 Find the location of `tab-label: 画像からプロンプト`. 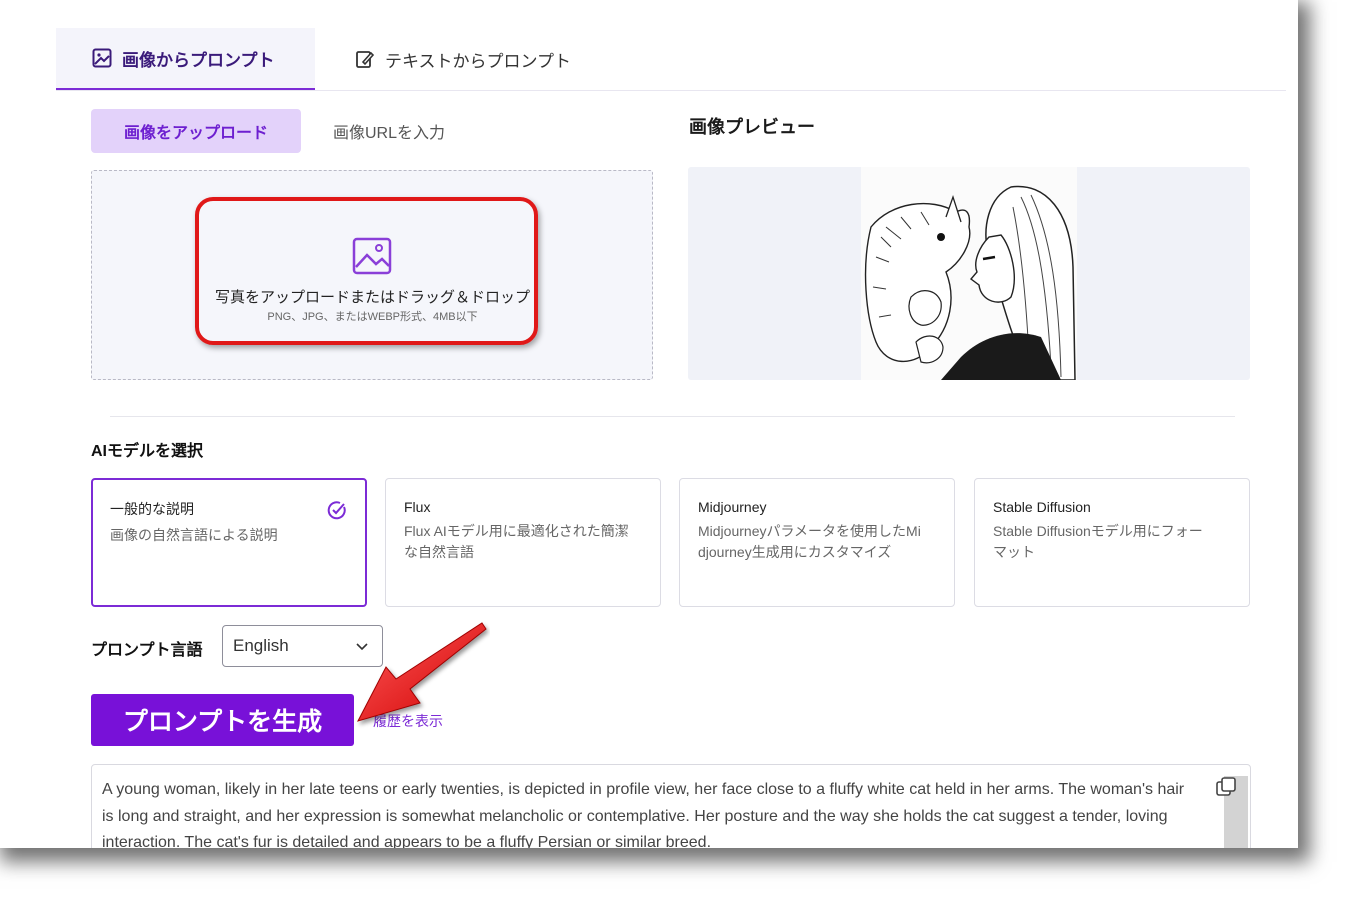

tab-label: 画像からプロンプト is located at coordinates (198, 60).